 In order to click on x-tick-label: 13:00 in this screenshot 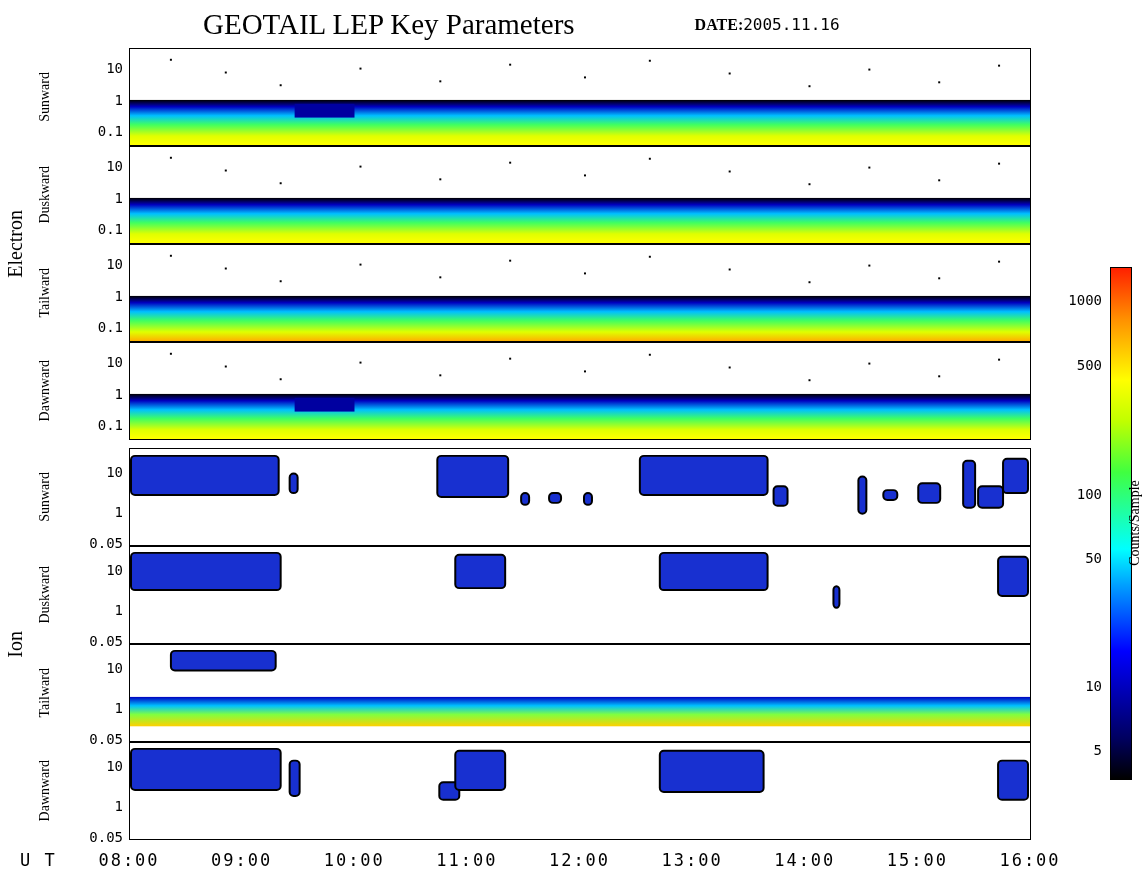, I will do `click(692, 860)`.